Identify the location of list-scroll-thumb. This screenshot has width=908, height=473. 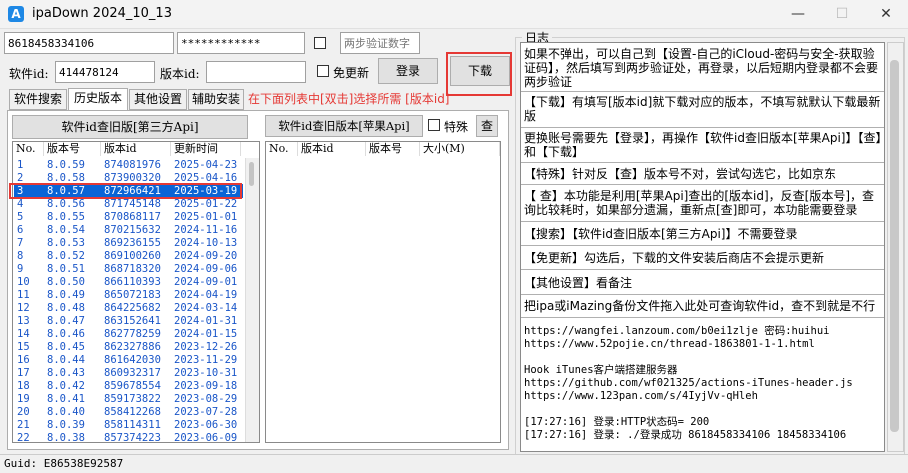
(251, 174).